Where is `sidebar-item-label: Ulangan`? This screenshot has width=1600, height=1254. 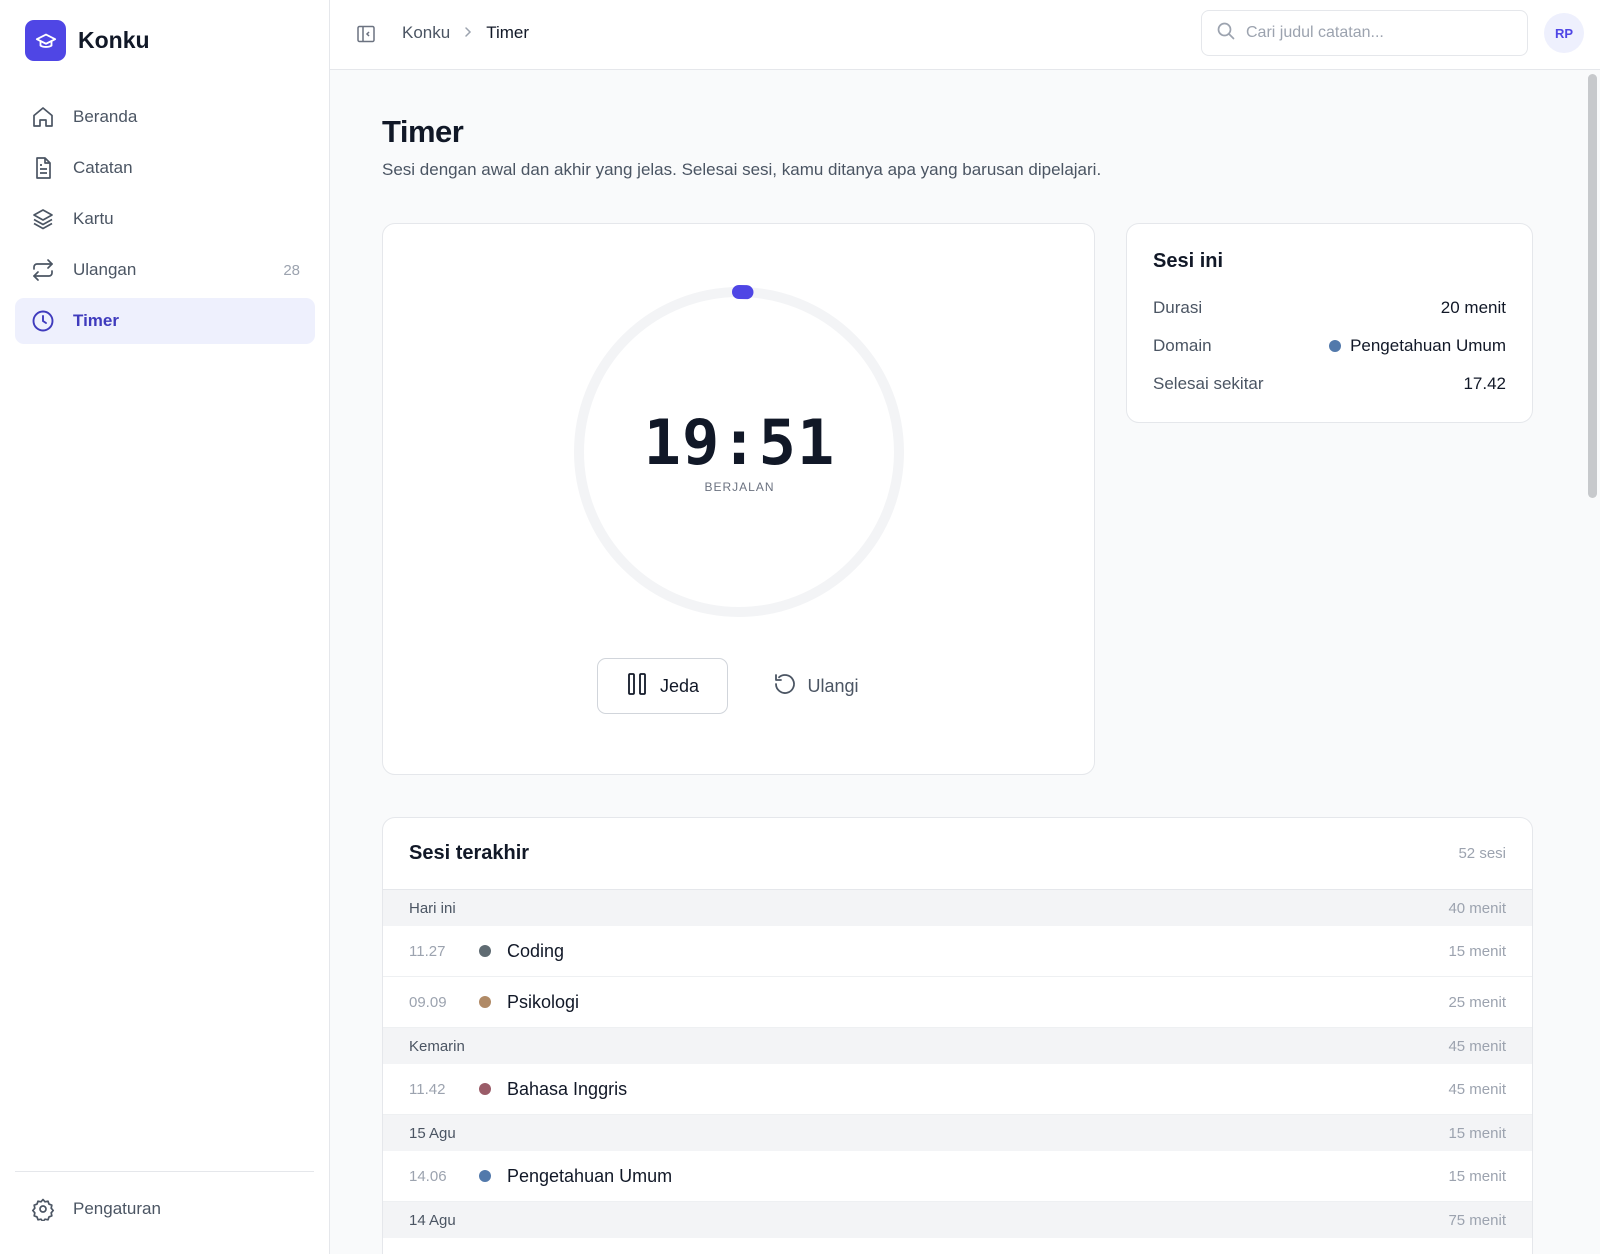 sidebar-item-label: Ulangan is located at coordinates (105, 269).